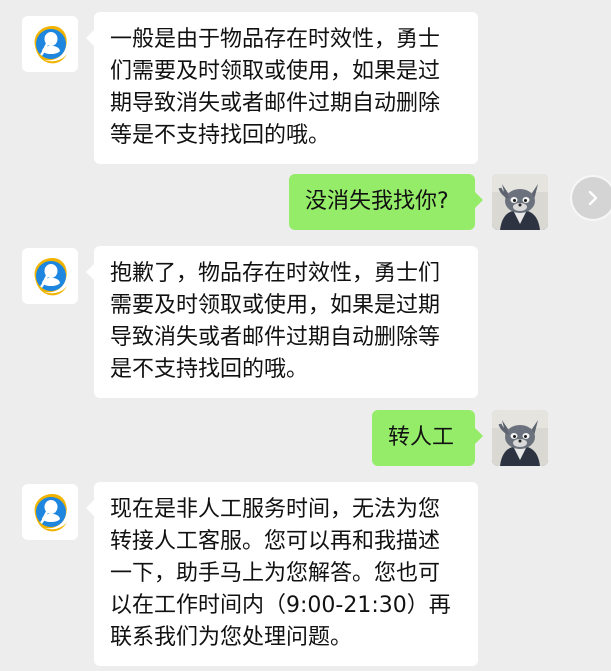 The image size is (611, 671). Describe the element at coordinates (275, 273) in the screenshot. I see `message-line: 抱歉了，物品存在时效性，勇士们` at that location.